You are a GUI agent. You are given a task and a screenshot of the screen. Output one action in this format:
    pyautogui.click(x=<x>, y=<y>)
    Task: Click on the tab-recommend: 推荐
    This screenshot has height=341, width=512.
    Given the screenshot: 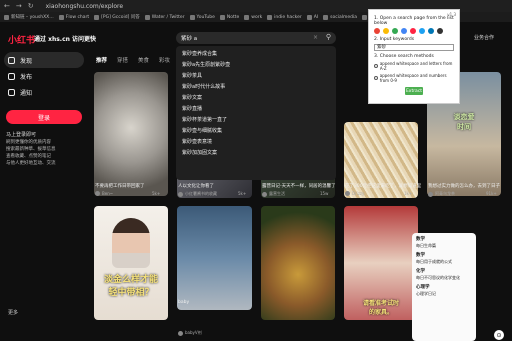 What is the action you would take?
    pyautogui.click(x=101, y=60)
    